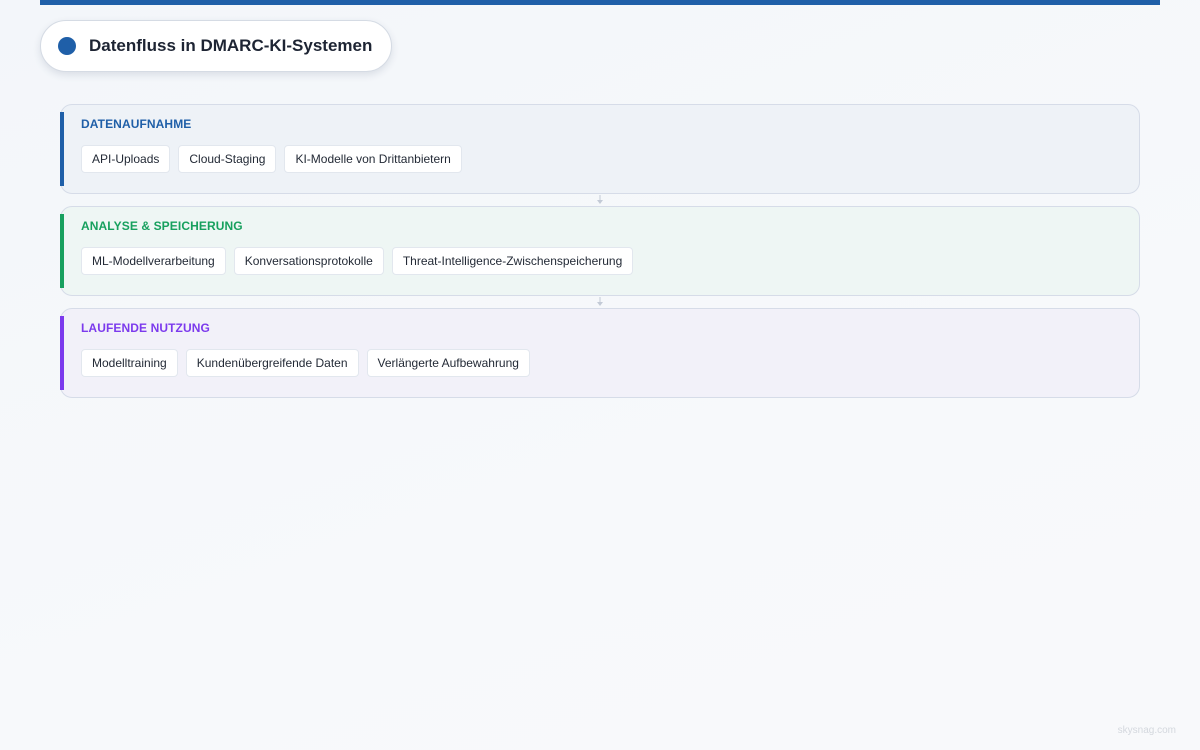  What do you see at coordinates (512, 261) in the screenshot?
I see `stage-item: Threat-Intelligence-Zwischenspeicherung` at bounding box center [512, 261].